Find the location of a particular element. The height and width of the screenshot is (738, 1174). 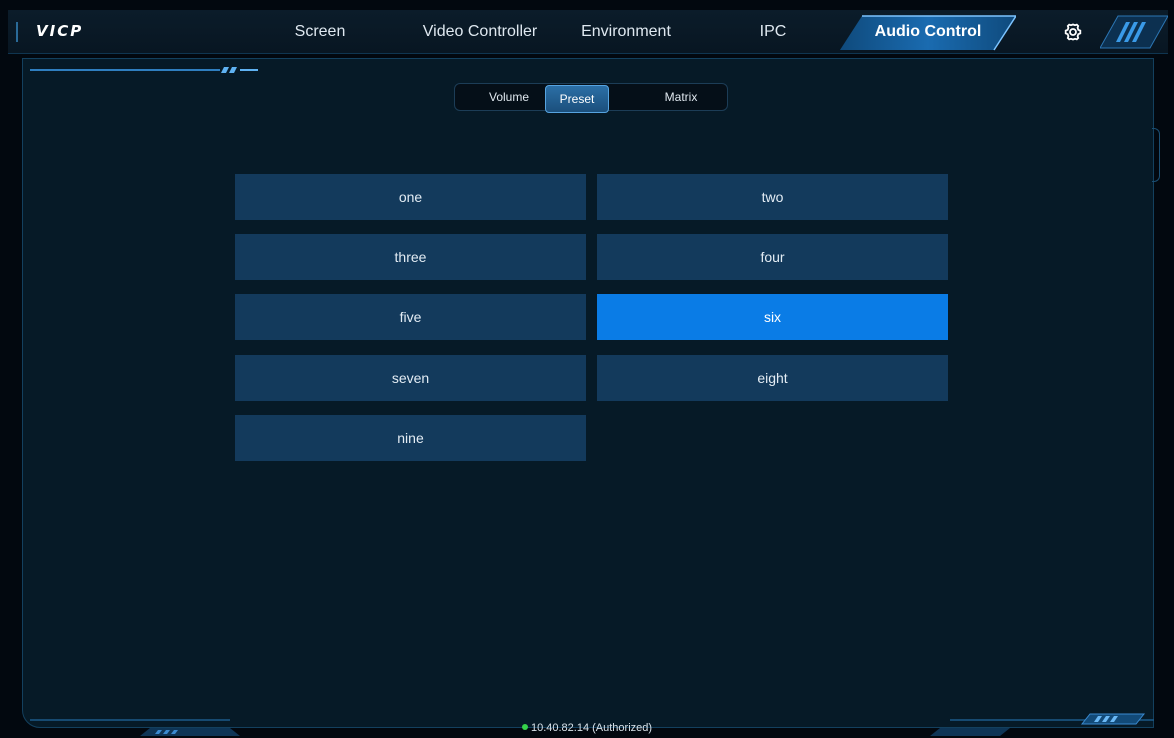

preset-button-eight: eight is located at coordinates (772, 378).